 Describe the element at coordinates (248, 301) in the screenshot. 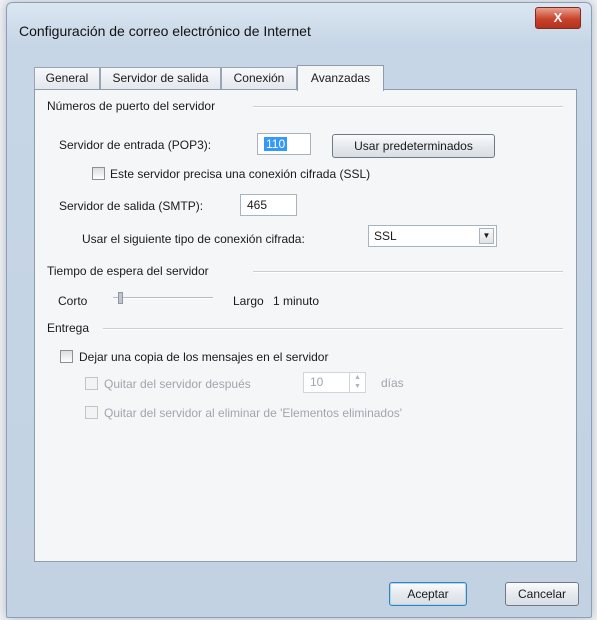

I see `timeout-long-label: Largo` at that location.